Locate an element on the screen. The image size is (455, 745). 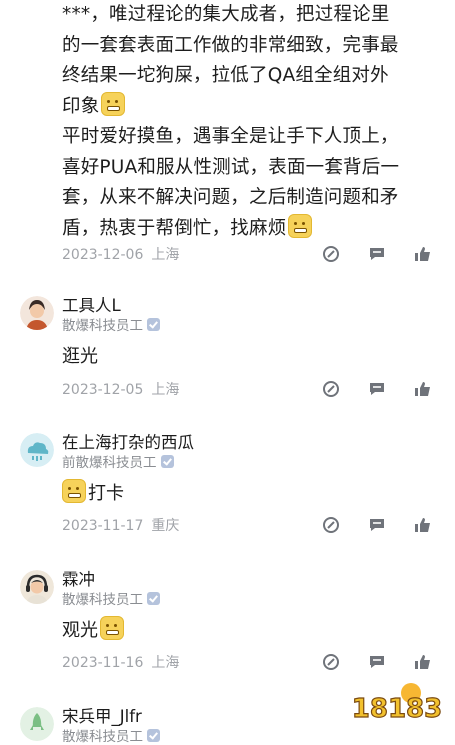
cloud-avatar-icon is located at coordinates (37, 450).